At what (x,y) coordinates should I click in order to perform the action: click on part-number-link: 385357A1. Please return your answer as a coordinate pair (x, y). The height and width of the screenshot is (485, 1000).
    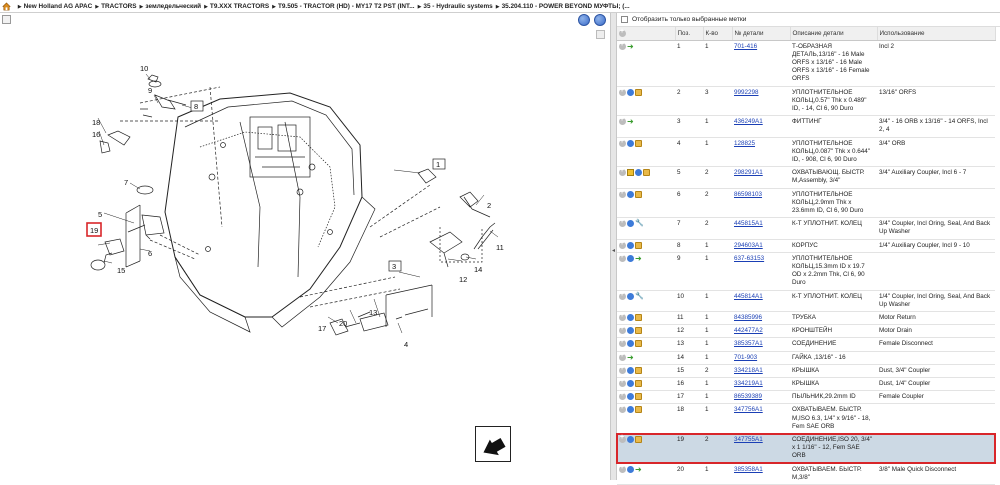
    Looking at the image, I should click on (748, 343).